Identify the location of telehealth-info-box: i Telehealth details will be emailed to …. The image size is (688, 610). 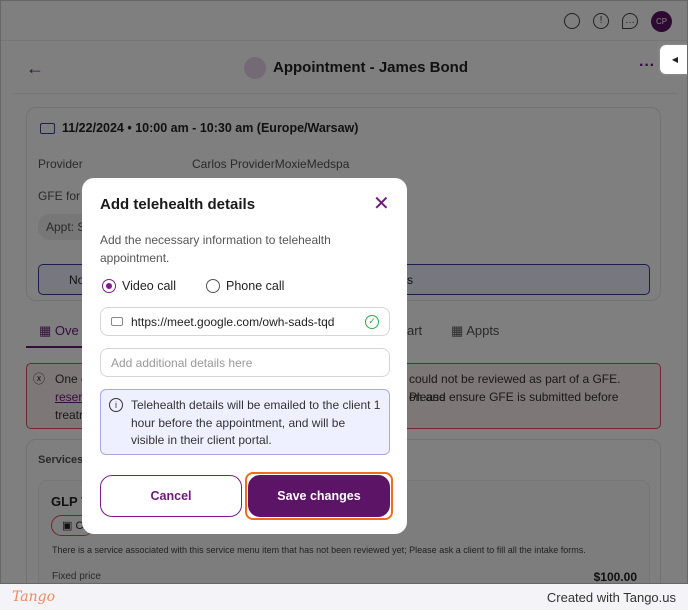
(245, 422).